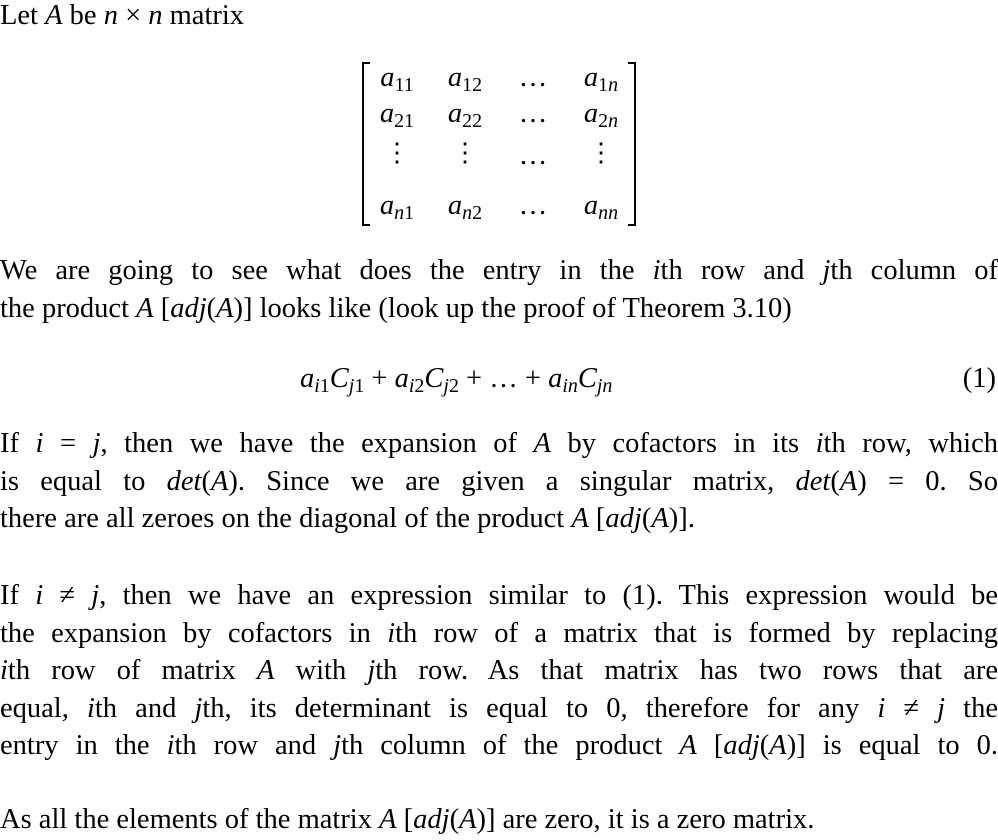  I want to click on equation-1: ai1Cj1 + ai2Cj2 + … + ainCjn, so click(456, 382).